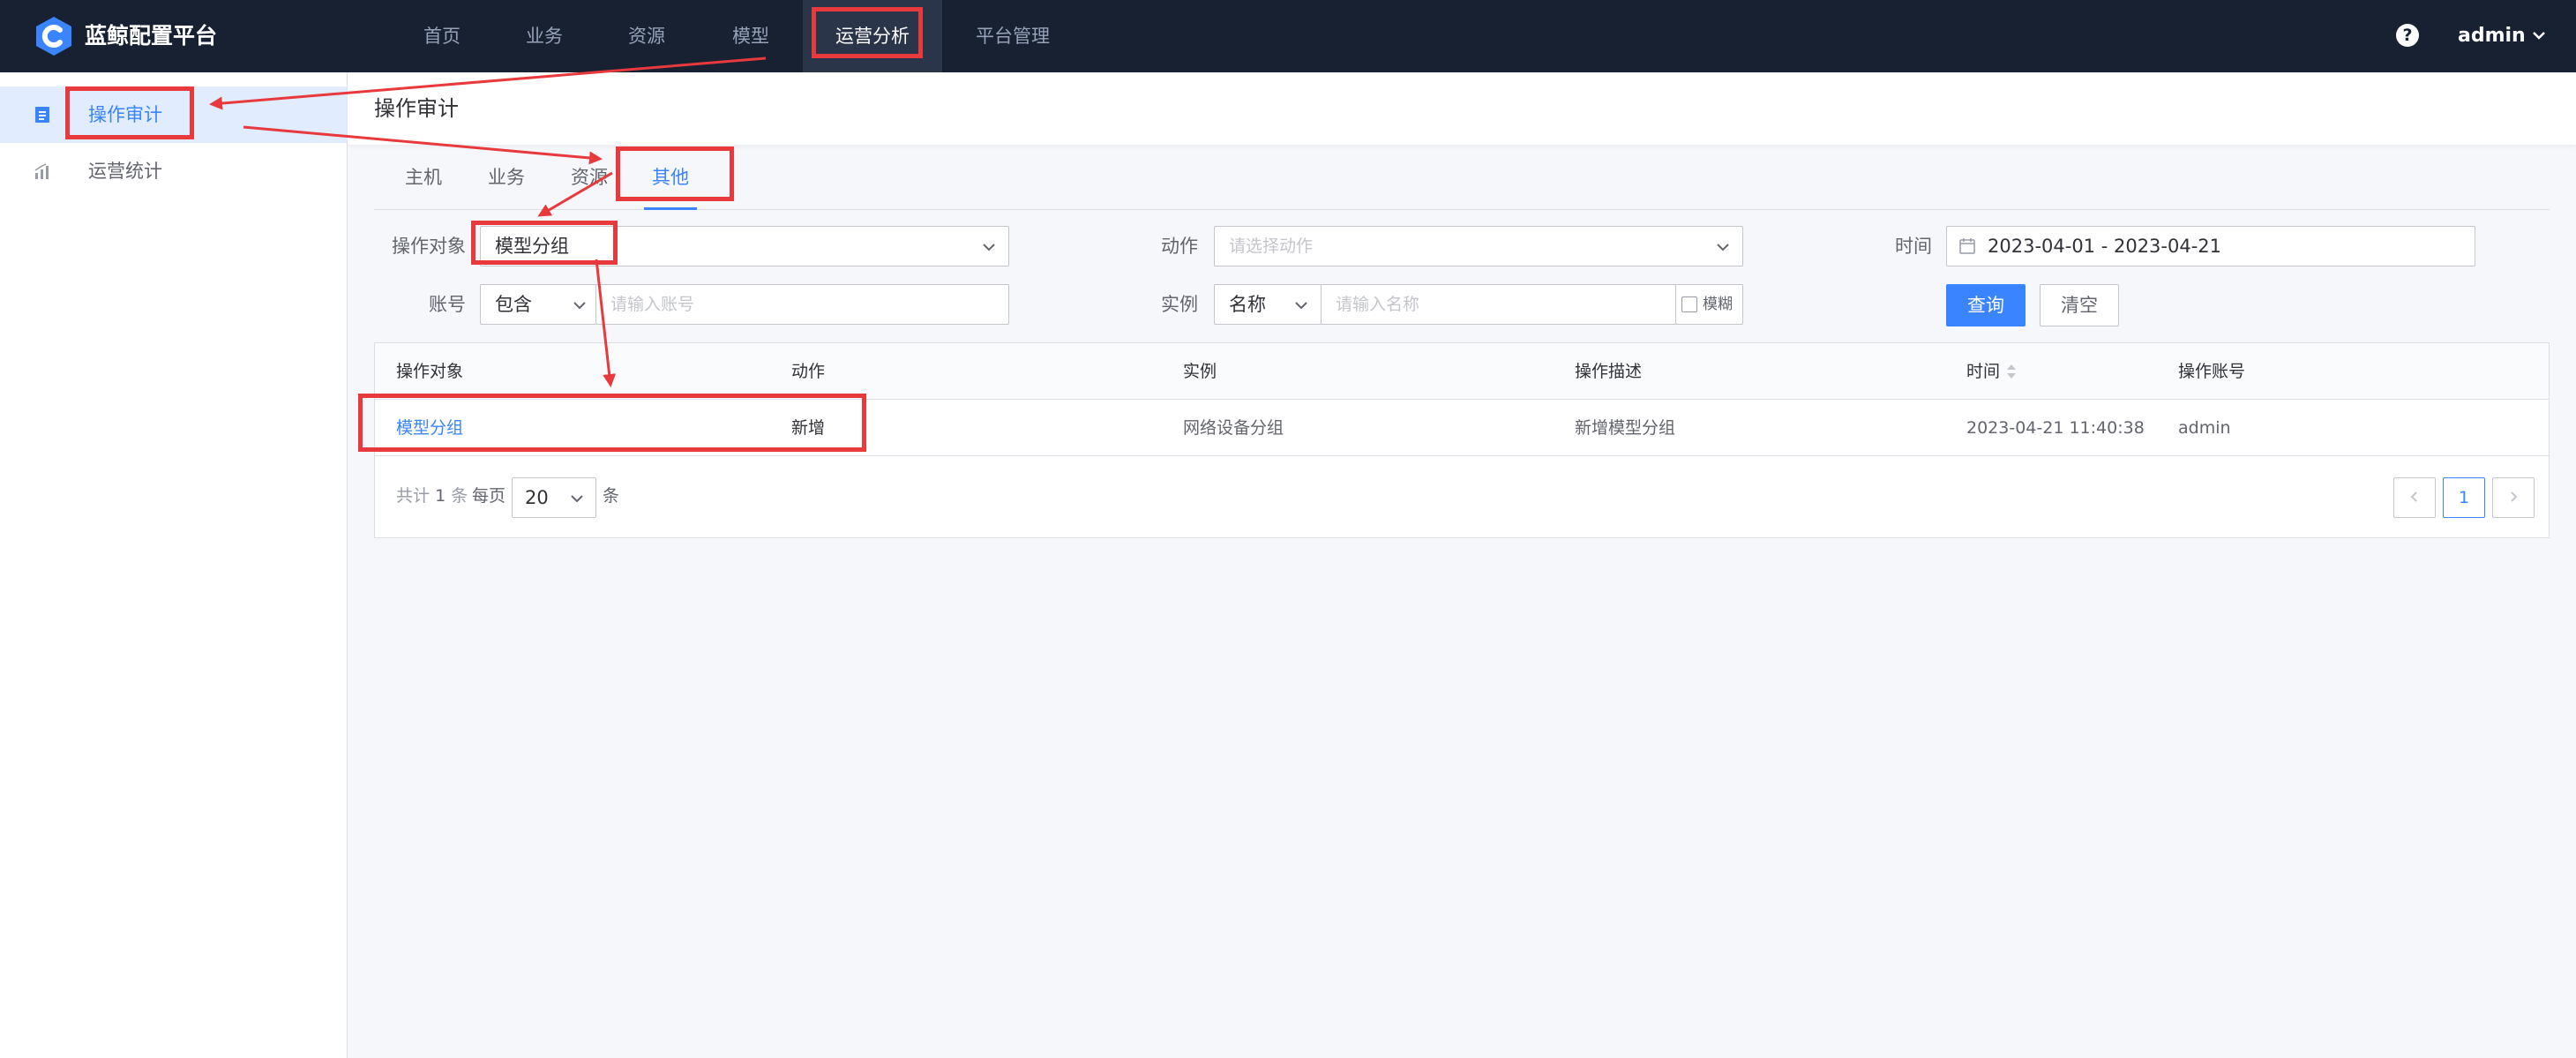  What do you see at coordinates (489, 496) in the screenshot?
I see `per-page-label: 每页` at bounding box center [489, 496].